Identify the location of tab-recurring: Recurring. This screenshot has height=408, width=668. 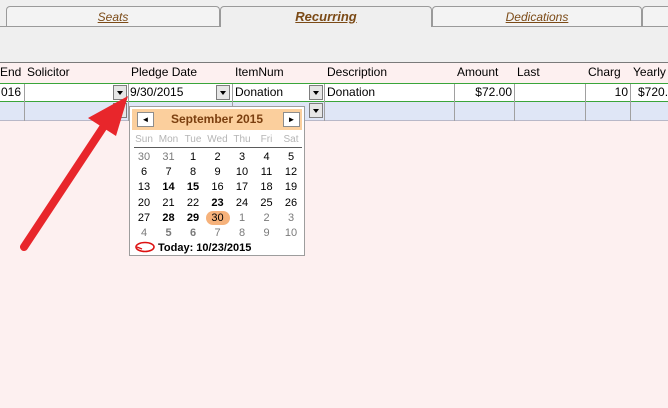
(326, 16).